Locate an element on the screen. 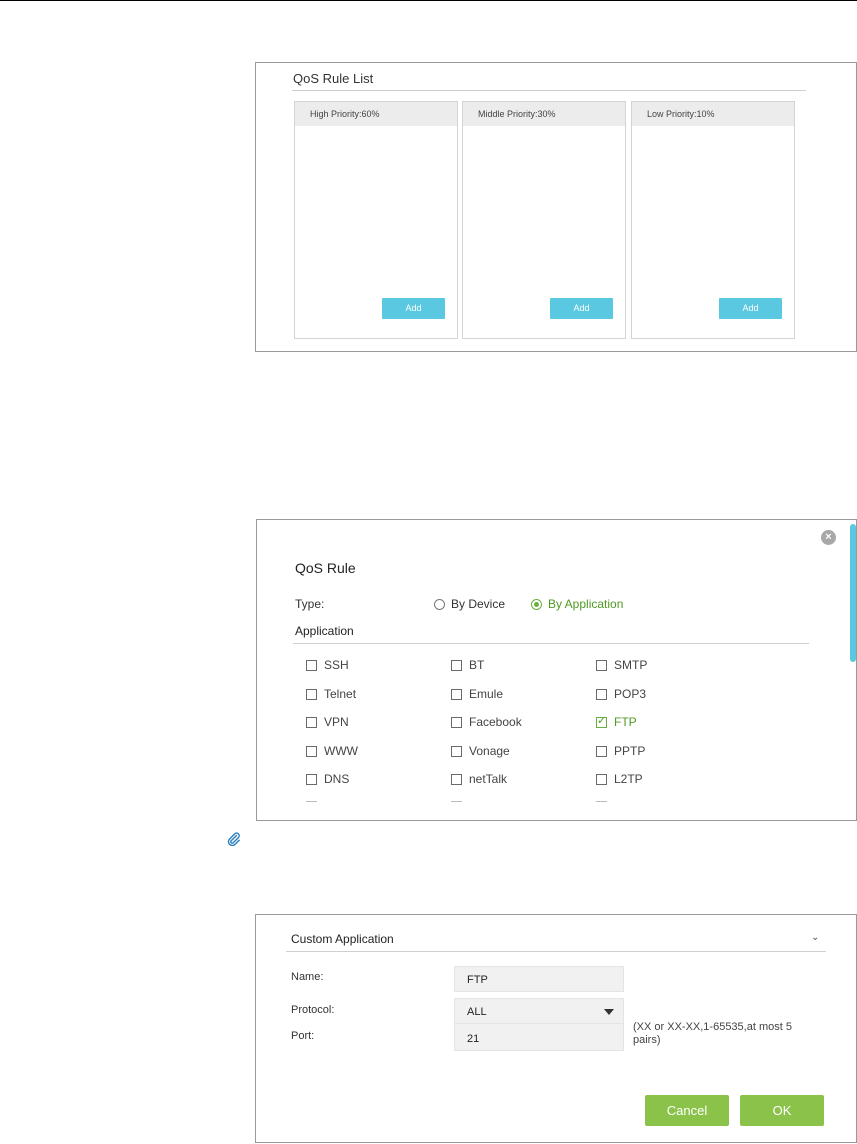 The width and height of the screenshot is (857, 1144). port-label: Port: is located at coordinates (303, 1036).